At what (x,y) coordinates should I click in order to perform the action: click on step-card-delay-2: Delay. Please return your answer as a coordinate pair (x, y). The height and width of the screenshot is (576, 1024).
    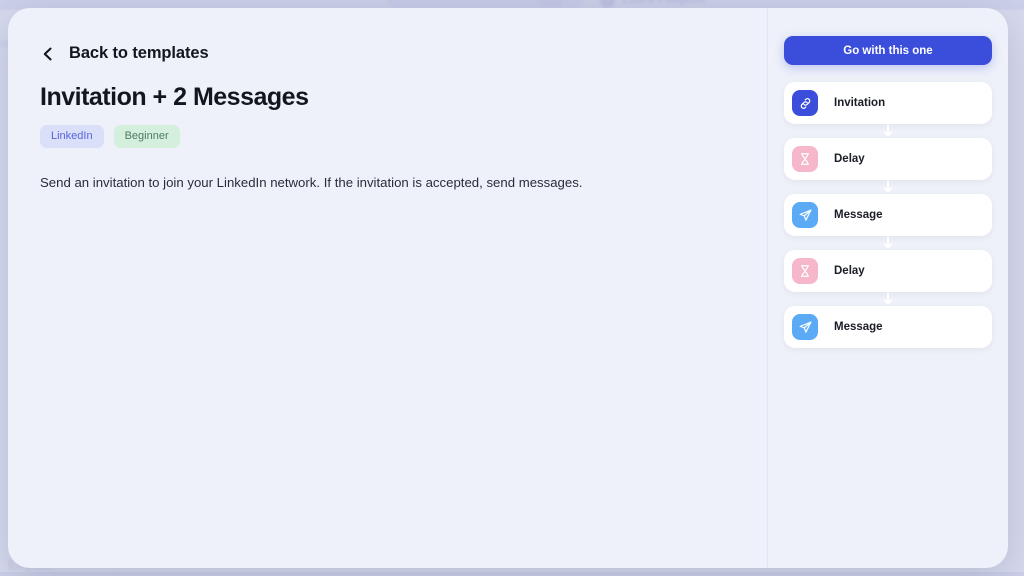
    Looking at the image, I should click on (888, 271).